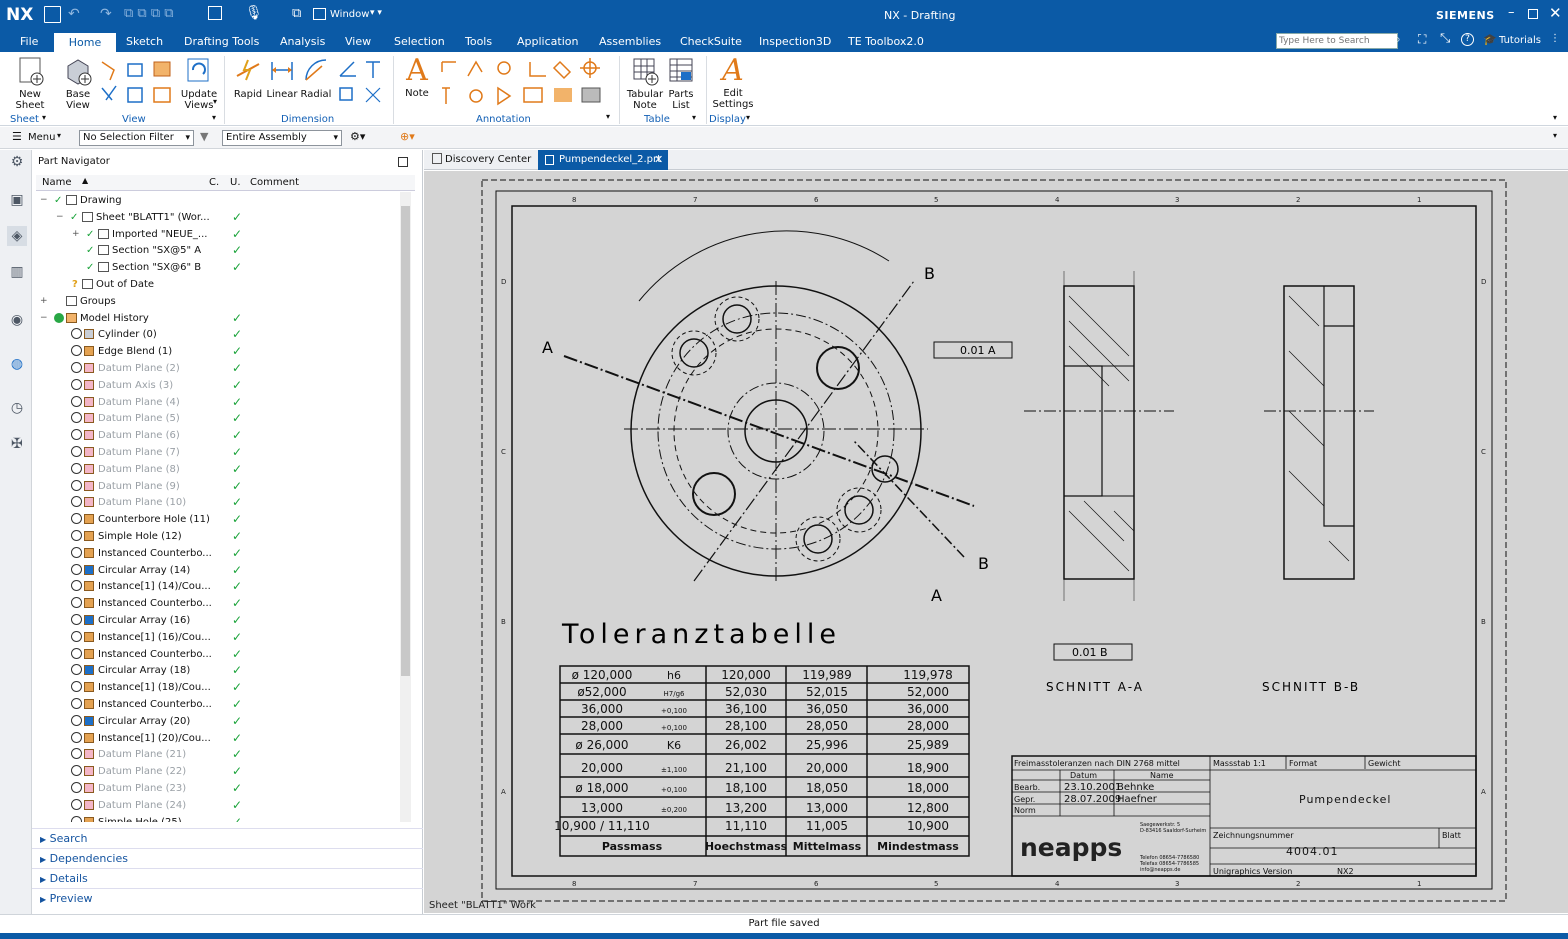  I want to click on navigator-row: Datum Plane (4) ✓, so click(217, 402).